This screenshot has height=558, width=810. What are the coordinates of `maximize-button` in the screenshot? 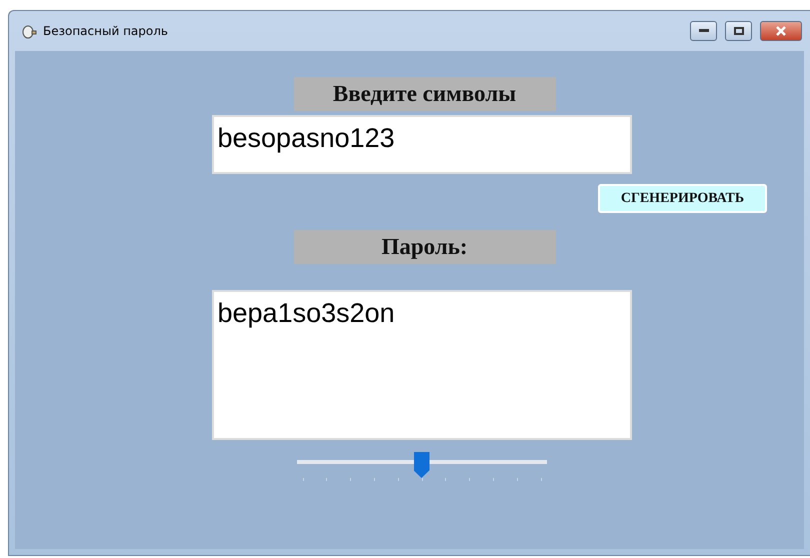 It's located at (738, 31).